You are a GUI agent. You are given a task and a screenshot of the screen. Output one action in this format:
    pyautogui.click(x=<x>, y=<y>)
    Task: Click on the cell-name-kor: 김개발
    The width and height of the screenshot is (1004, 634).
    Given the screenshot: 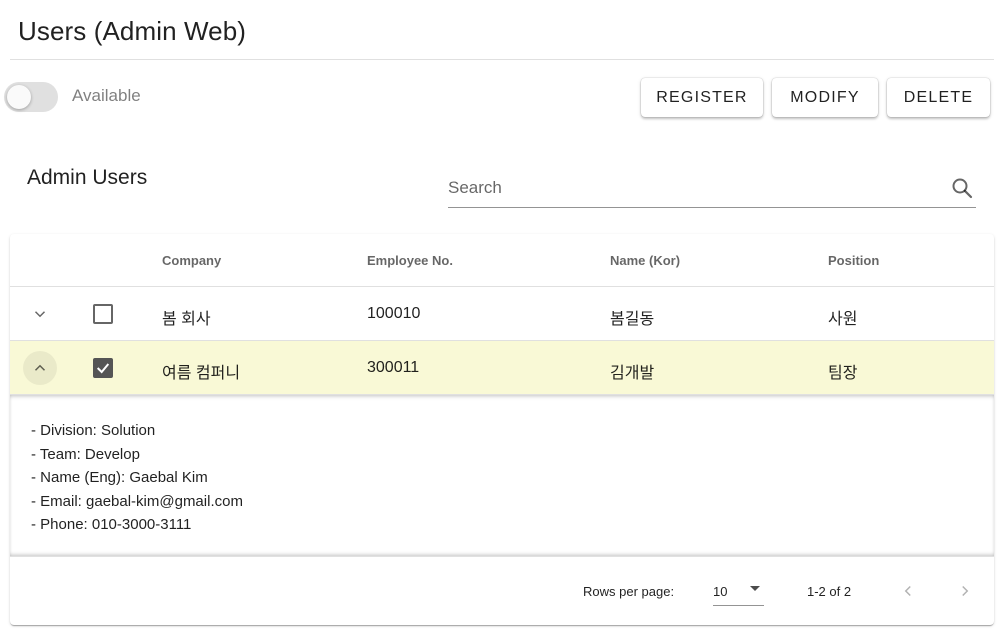 What is the action you would take?
    pyautogui.click(x=632, y=373)
    